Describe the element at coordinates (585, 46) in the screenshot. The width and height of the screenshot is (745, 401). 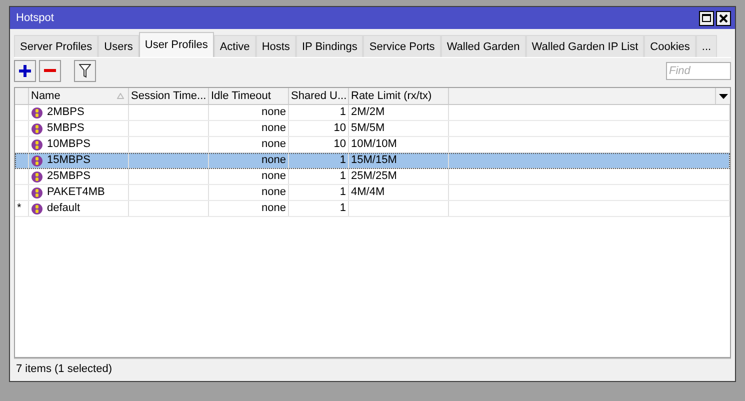
I see `tab: Walled Garden IP List` at that location.